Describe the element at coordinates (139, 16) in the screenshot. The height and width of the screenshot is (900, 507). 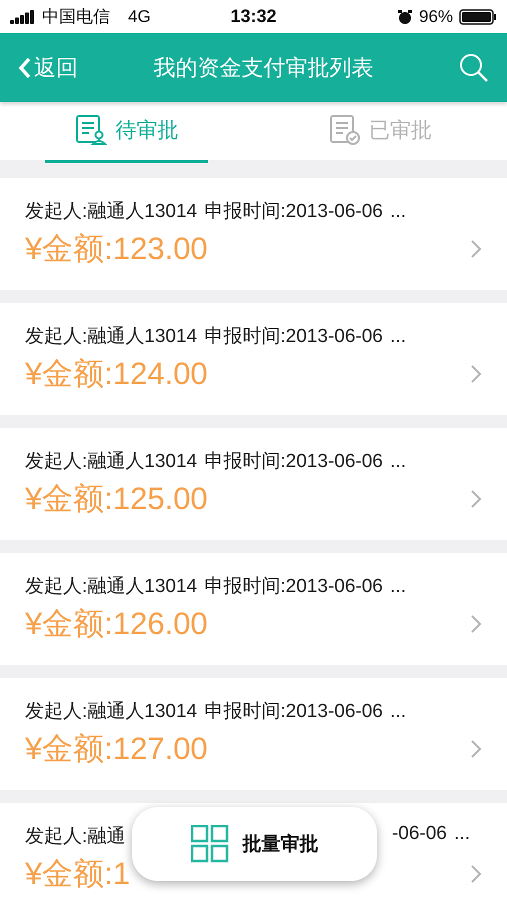
I see `network-type: 4G` at that location.